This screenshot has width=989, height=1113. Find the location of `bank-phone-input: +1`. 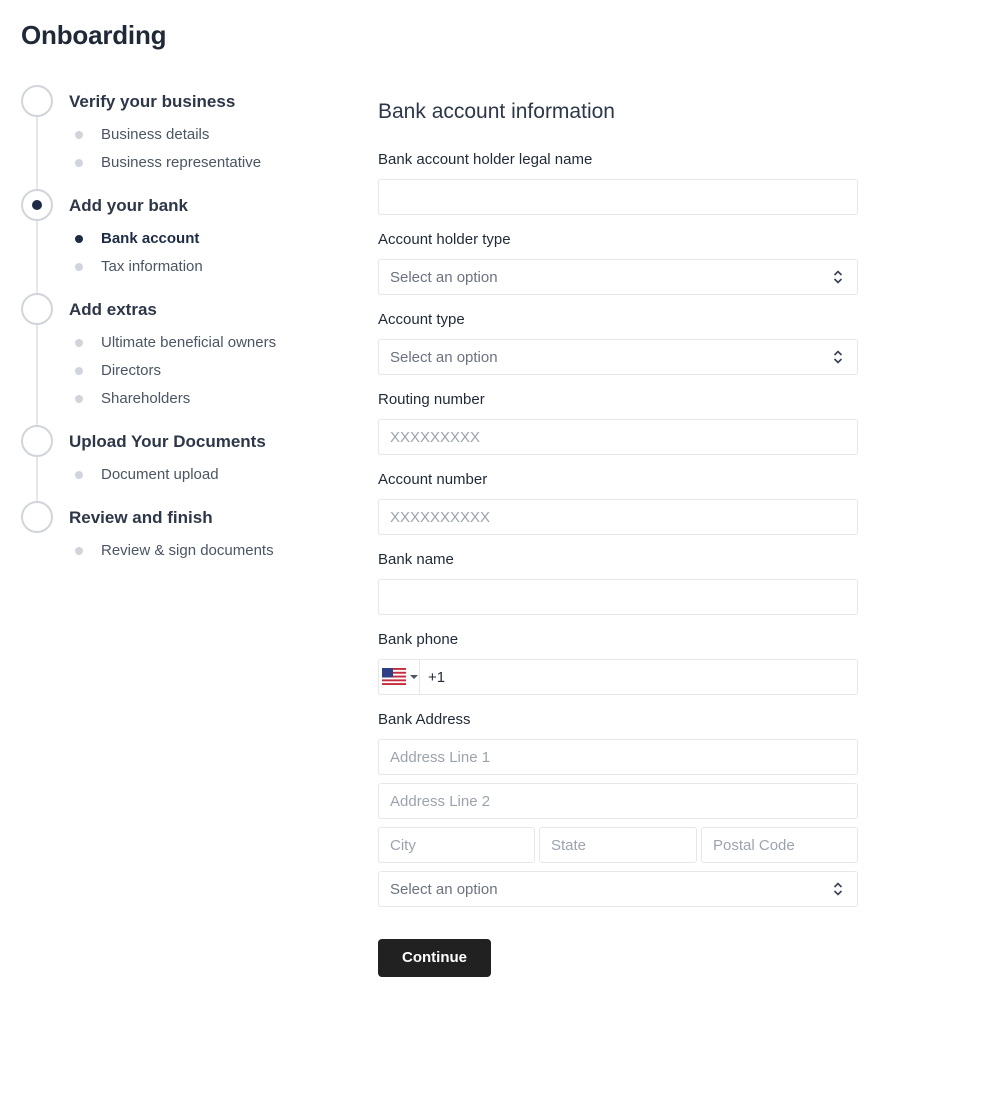

bank-phone-input: +1 is located at coordinates (618, 677).